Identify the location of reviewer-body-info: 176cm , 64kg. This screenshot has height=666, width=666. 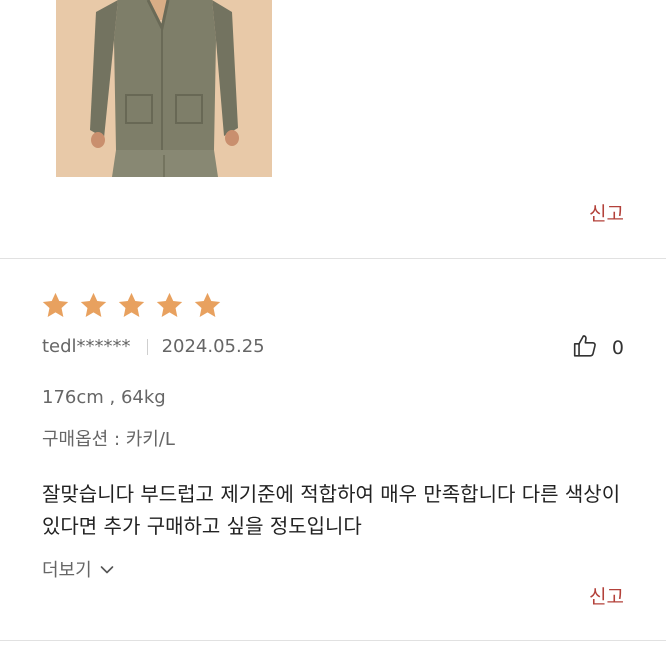
(104, 397).